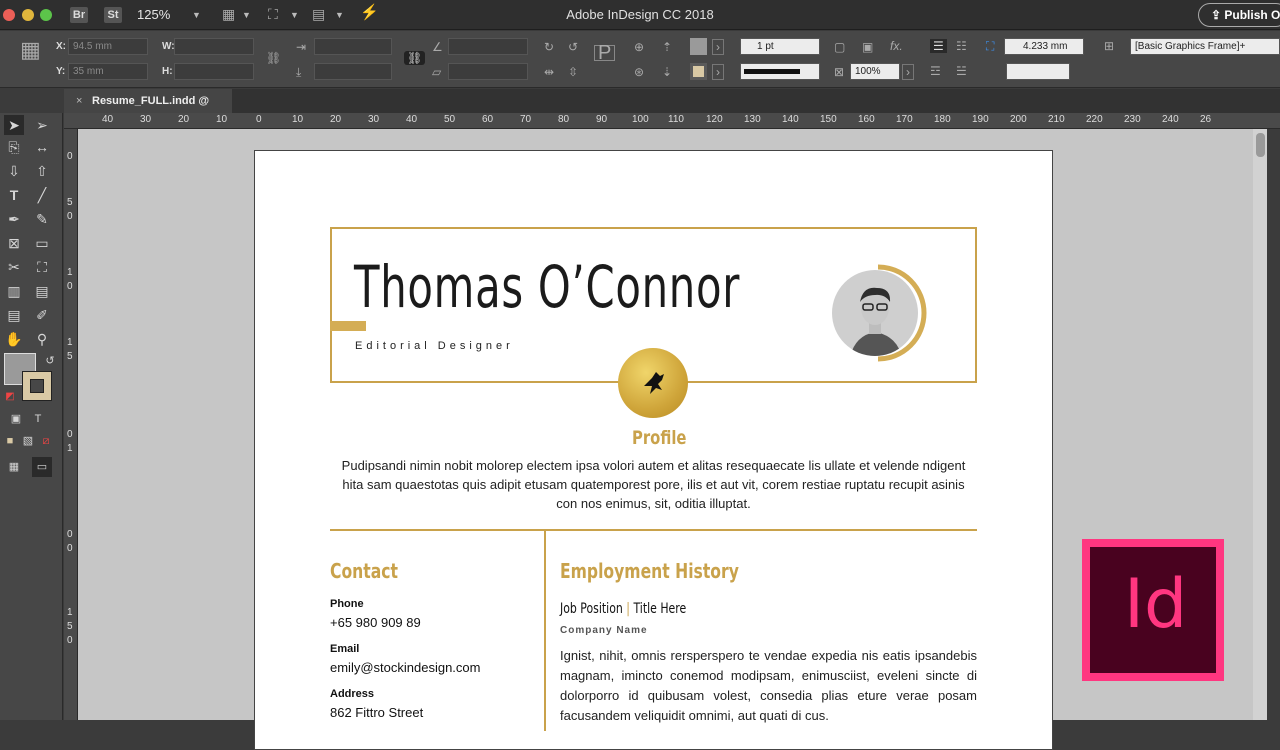 Image resolution: width=1280 pixels, height=750 pixels. I want to click on tab-resume-full: × Resume_FULL.indd @ 125%, so click(148, 110).